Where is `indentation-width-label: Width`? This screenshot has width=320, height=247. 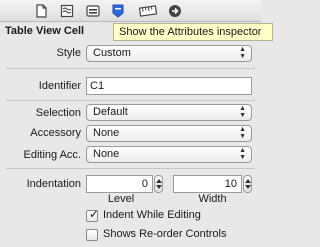
indentation-width-label: Width is located at coordinates (212, 199).